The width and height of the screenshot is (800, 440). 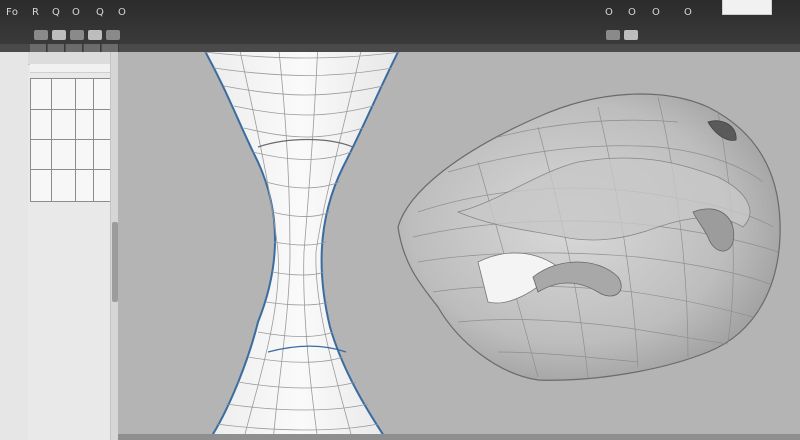 What do you see at coordinates (56, 13) in the screenshot?
I see `menu-item-3: Q` at bounding box center [56, 13].